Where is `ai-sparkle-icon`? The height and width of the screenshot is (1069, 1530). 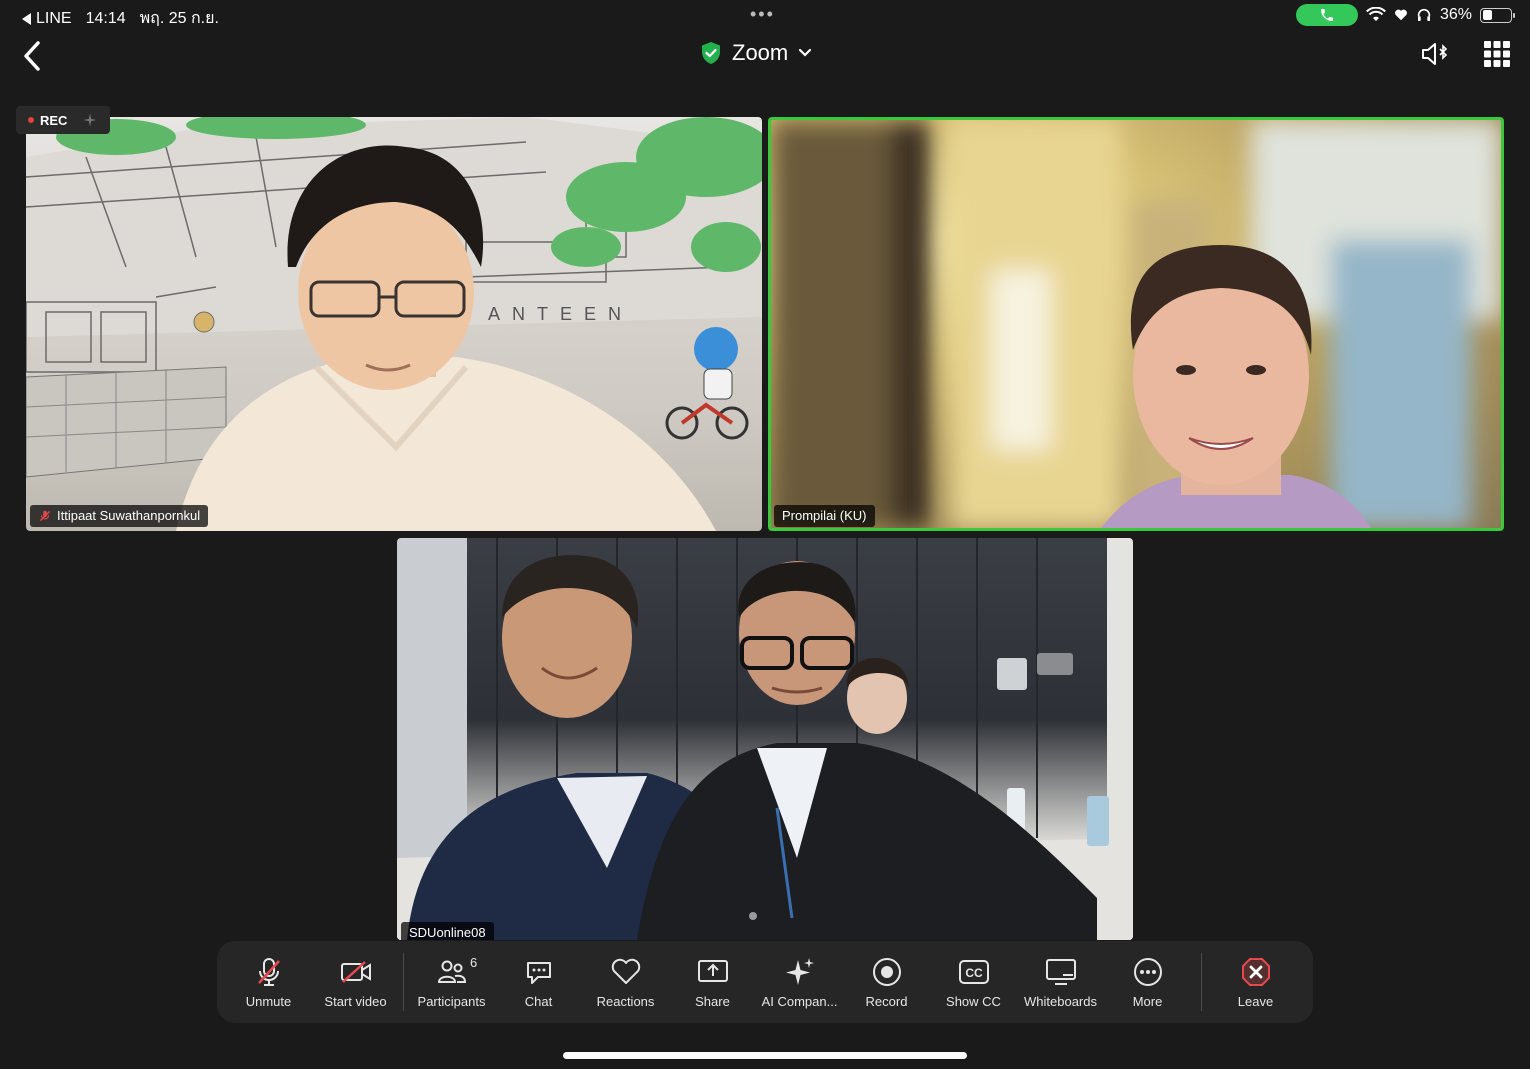
ai-sparkle-icon is located at coordinates (799, 971).